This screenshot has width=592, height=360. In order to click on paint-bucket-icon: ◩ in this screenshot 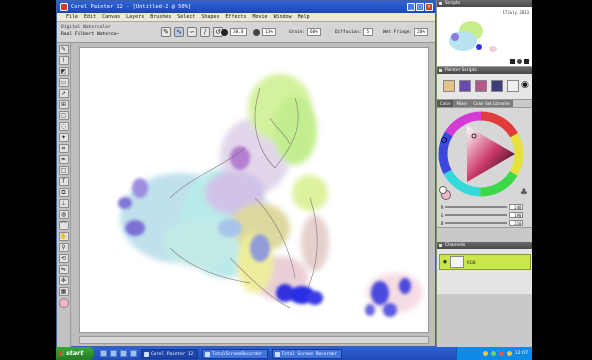, I will do `click(63, 71)`.